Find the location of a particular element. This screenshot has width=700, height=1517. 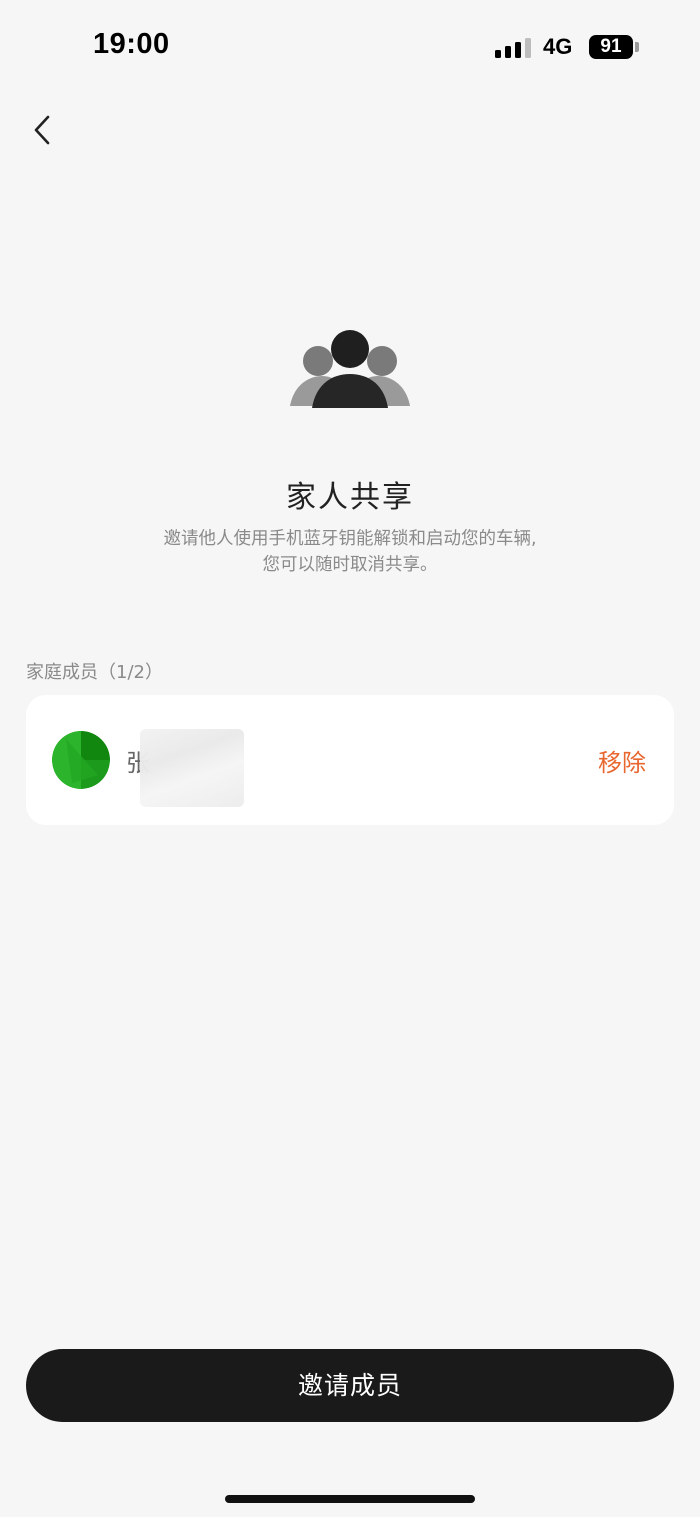

signal-strength-icon is located at coordinates (513, 48).